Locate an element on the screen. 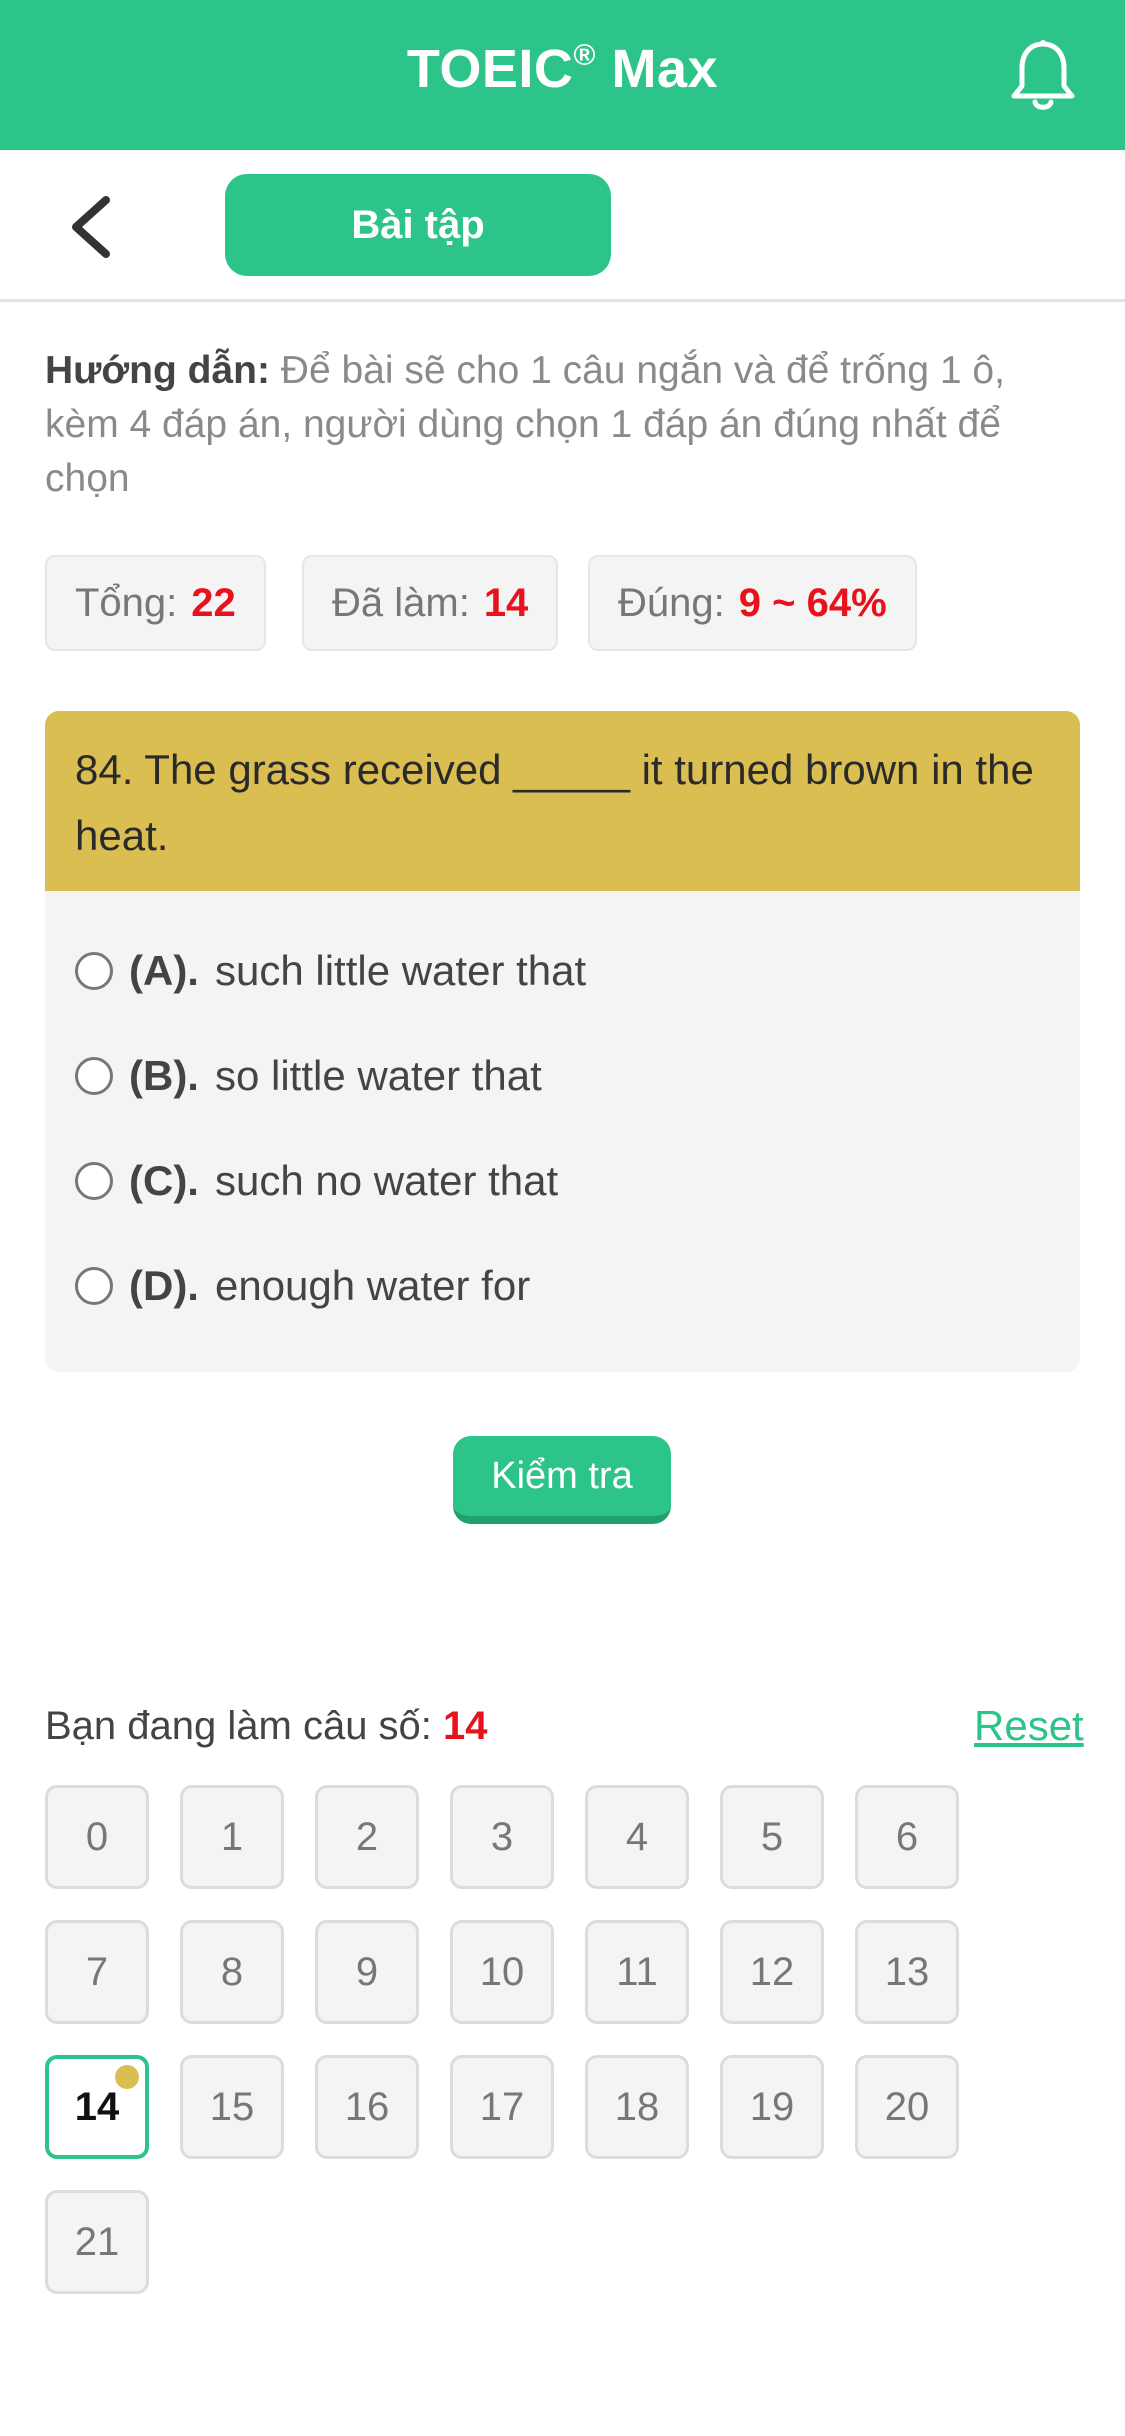  progress-label: Bạn đang làm câu số: is located at coordinates (238, 1726).